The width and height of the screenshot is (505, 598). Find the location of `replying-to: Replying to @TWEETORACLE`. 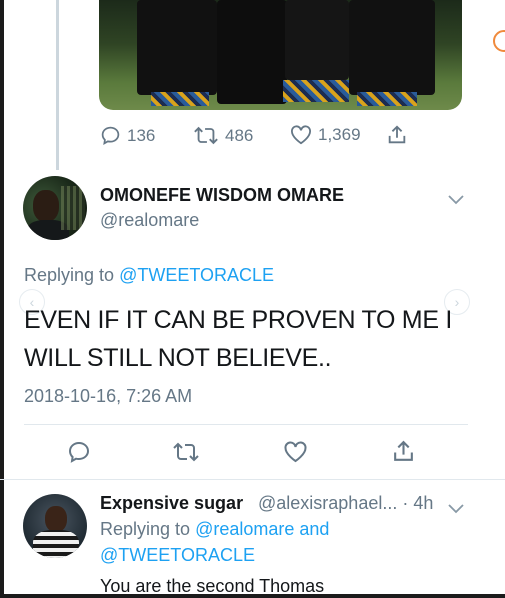

replying-to: Replying to @TWEETORACLE is located at coordinates (149, 275).